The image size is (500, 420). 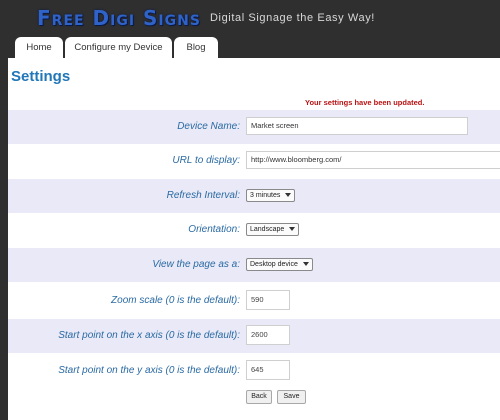 I want to click on view-as-value: Desktop device, so click(x=274, y=264).